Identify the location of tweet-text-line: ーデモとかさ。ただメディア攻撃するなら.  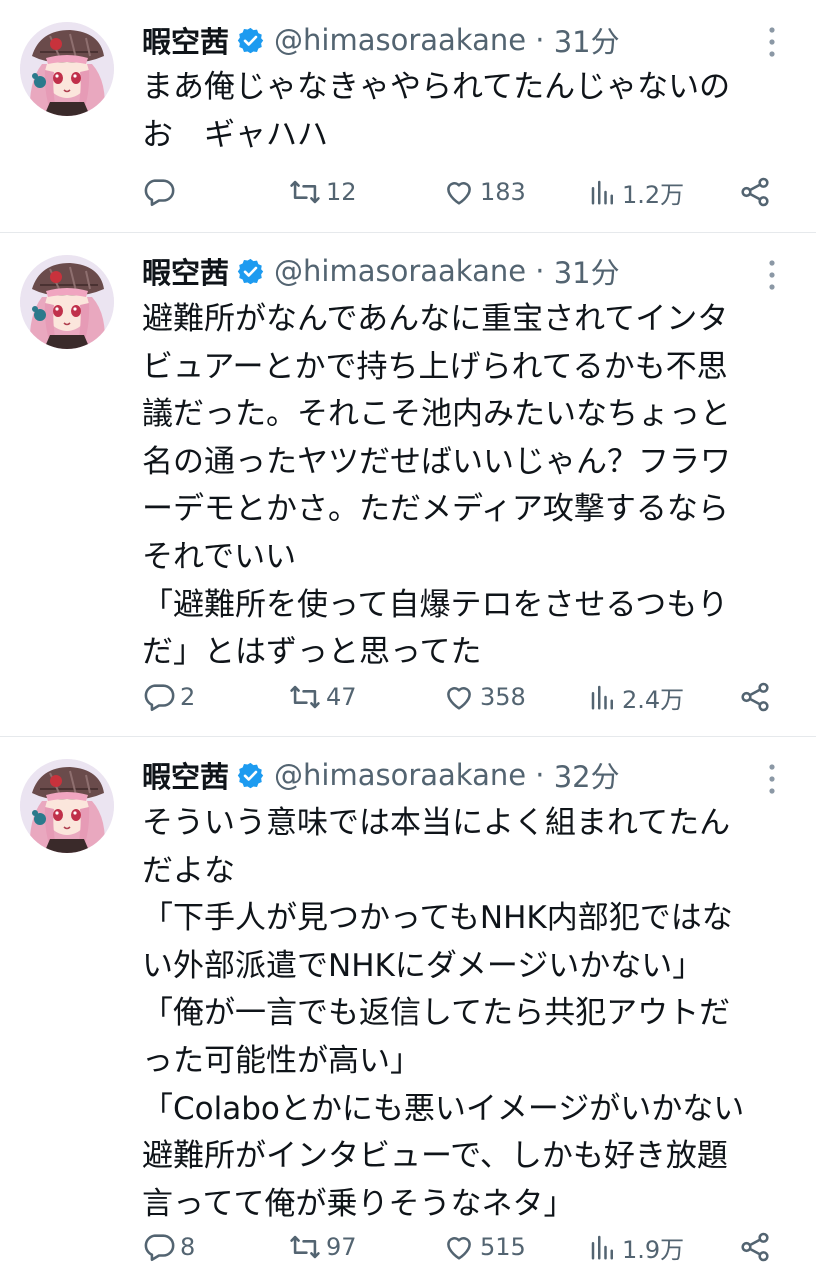
(435, 509).